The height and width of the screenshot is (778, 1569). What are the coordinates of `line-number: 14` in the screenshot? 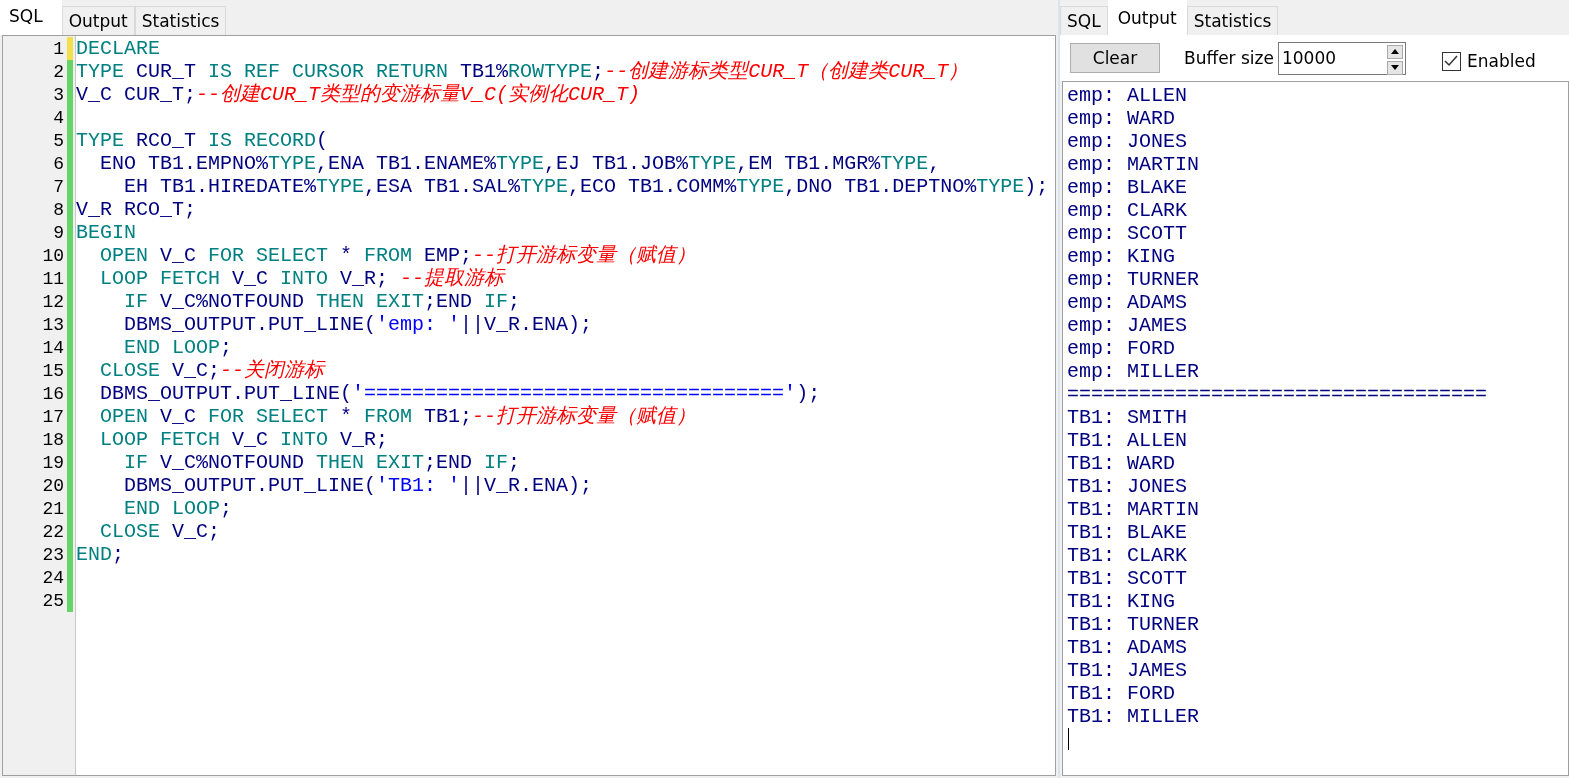 It's located at (52, 347).